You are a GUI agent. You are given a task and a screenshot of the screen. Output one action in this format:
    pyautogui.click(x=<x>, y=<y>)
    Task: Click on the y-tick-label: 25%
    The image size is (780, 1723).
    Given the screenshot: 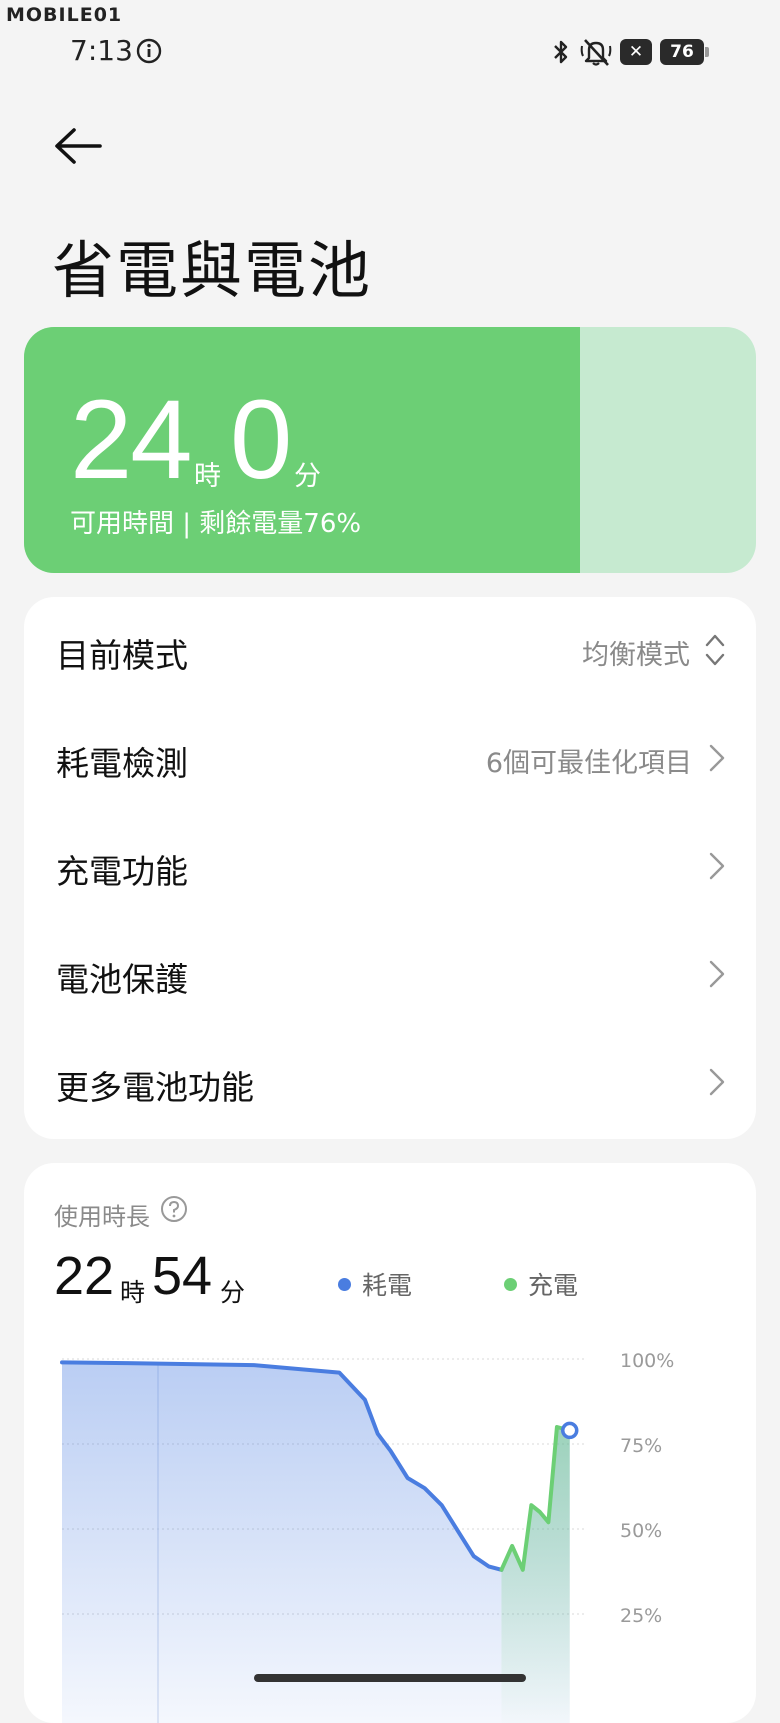 What is the action you would take?
    pyautogui.click(x=641, y=1616)
    